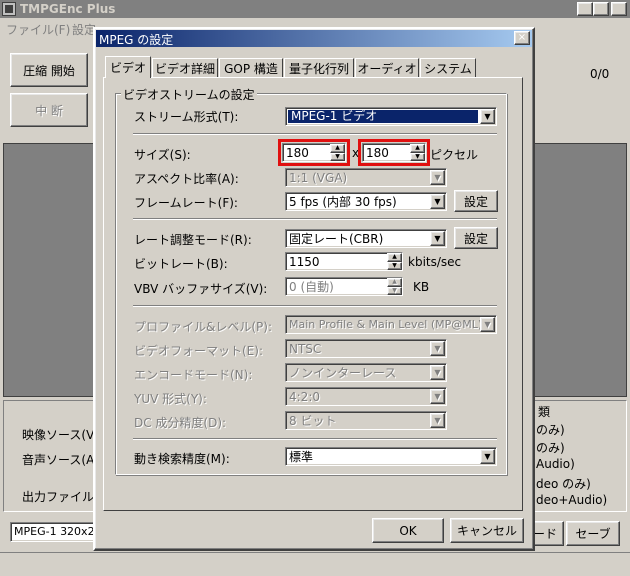 The image size is (630, 576). What do you see at coordinates (9, 9) in the screenshot?
I see `app-icon` at bounding box center [9, 9].